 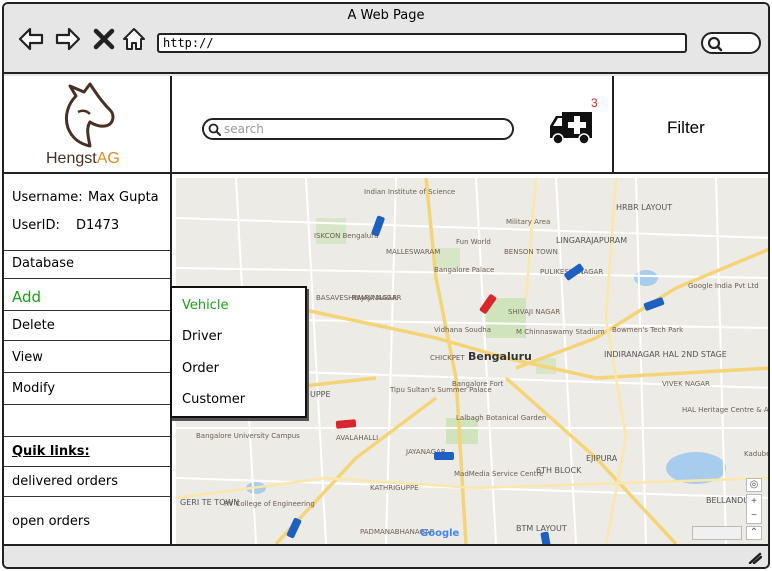 I want to click on vehicle-marker, so click(x=444, y=456).